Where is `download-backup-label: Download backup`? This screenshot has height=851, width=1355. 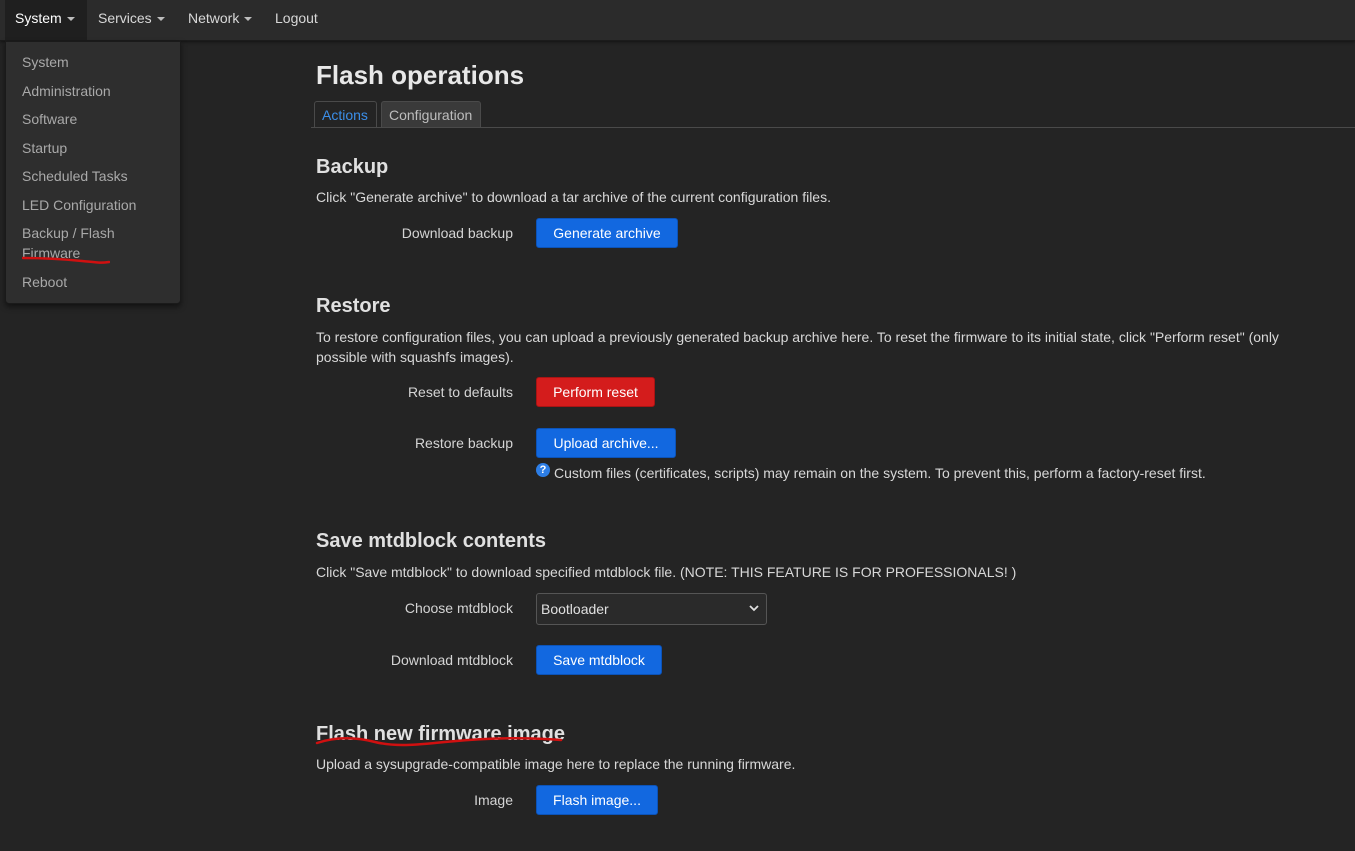
download-backup-label: Download backup is located at coordinates (457, 233).